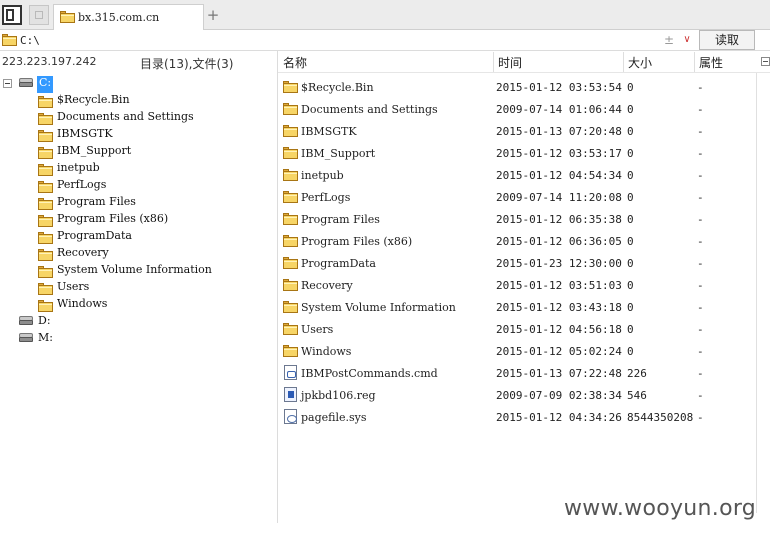 This screenshot has width=770, height=539. What do you see at coordinates (329, 131) in the screenshot?
I see `entry-name: IBMSGTK` at bounding box center [329, 131].